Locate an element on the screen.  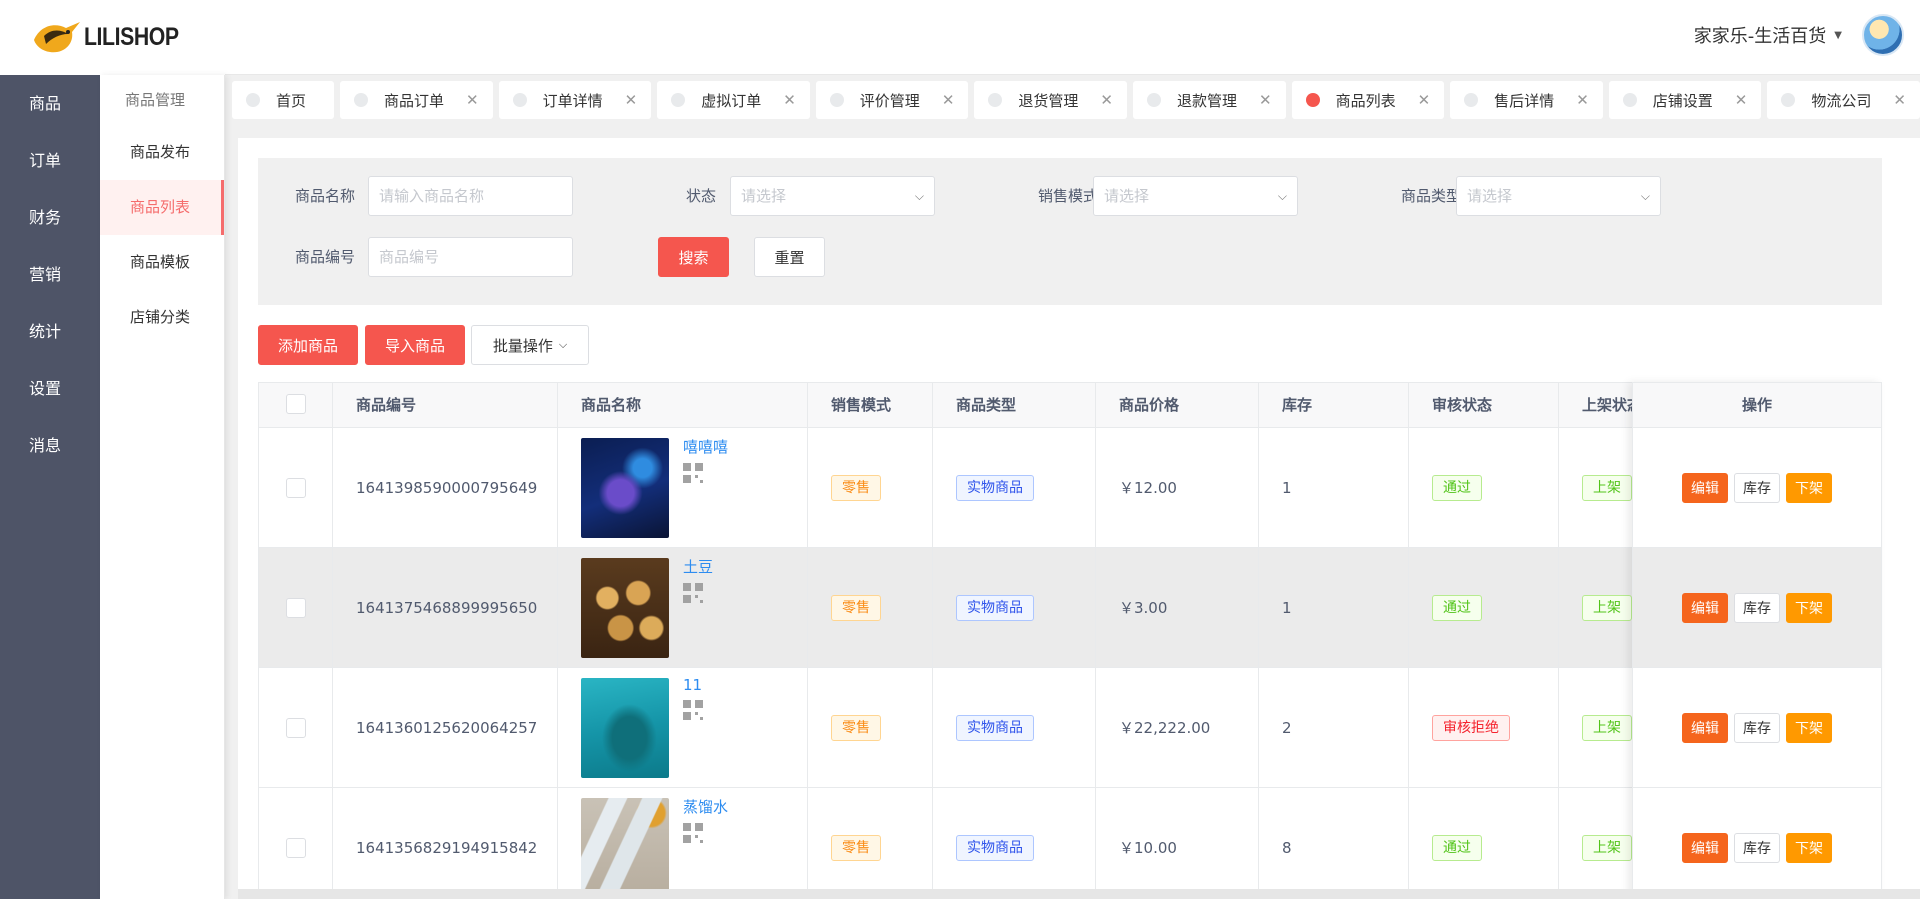
goods-sn: 1641375468899995650 is located at coordinates (445, 607).